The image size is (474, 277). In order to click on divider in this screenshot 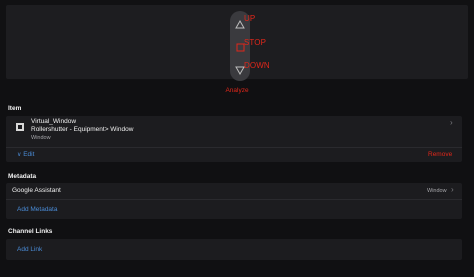, I will do `click(234, 199)`.